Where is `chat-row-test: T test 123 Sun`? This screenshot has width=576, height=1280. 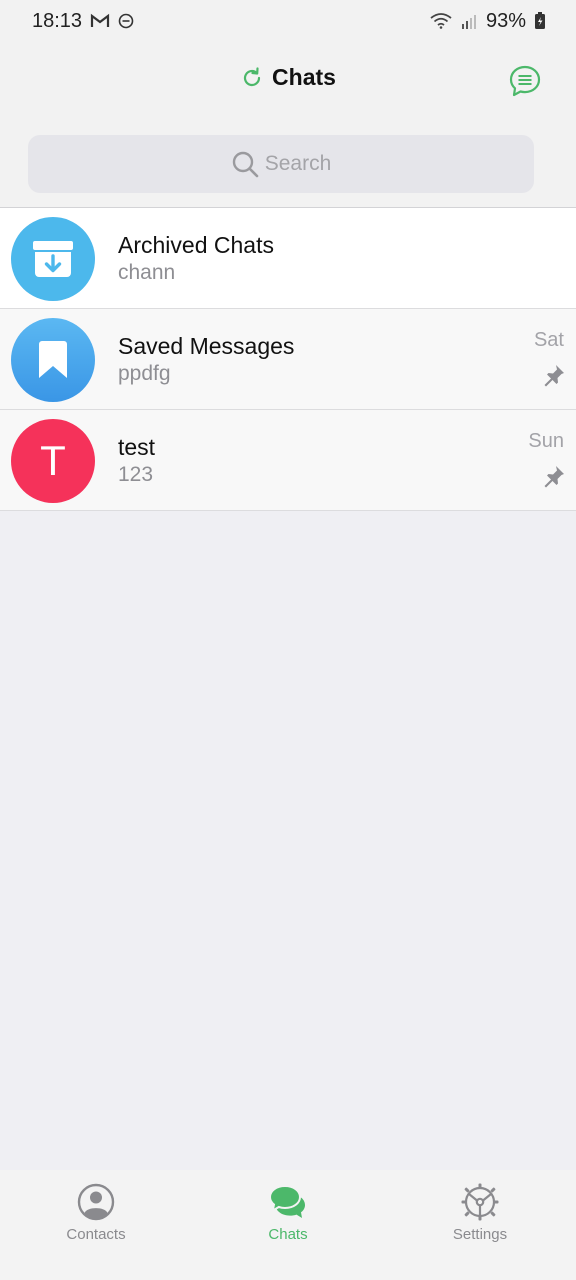
chat-row-test: T test 123 Sun is located at coordinates (288, 460).